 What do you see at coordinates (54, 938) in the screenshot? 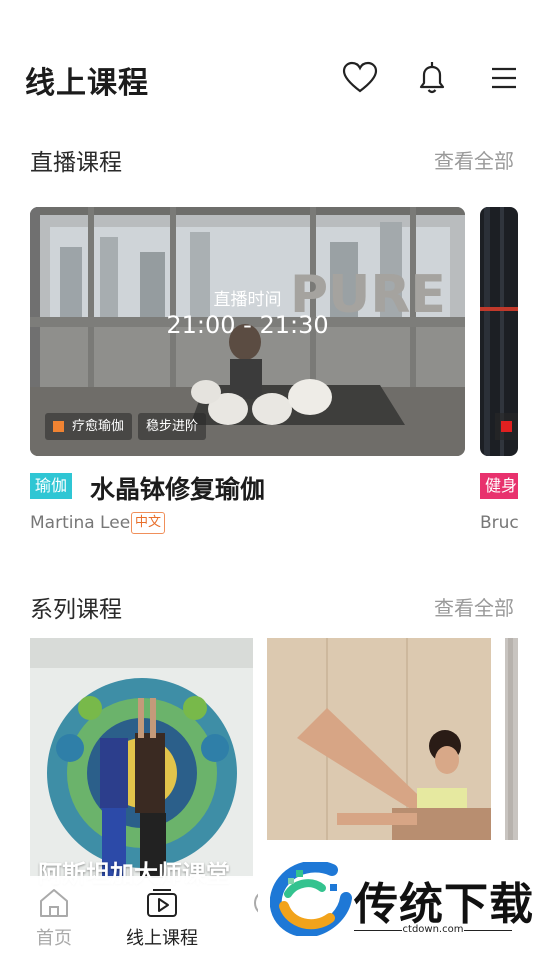
I see `nav-label: 首页` at bounding box center [54, 938].